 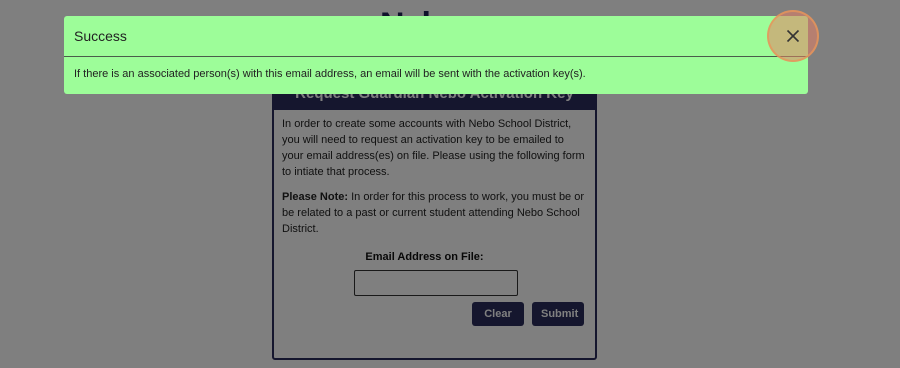 I want to click on close-icon, so click(x=793, y=36).